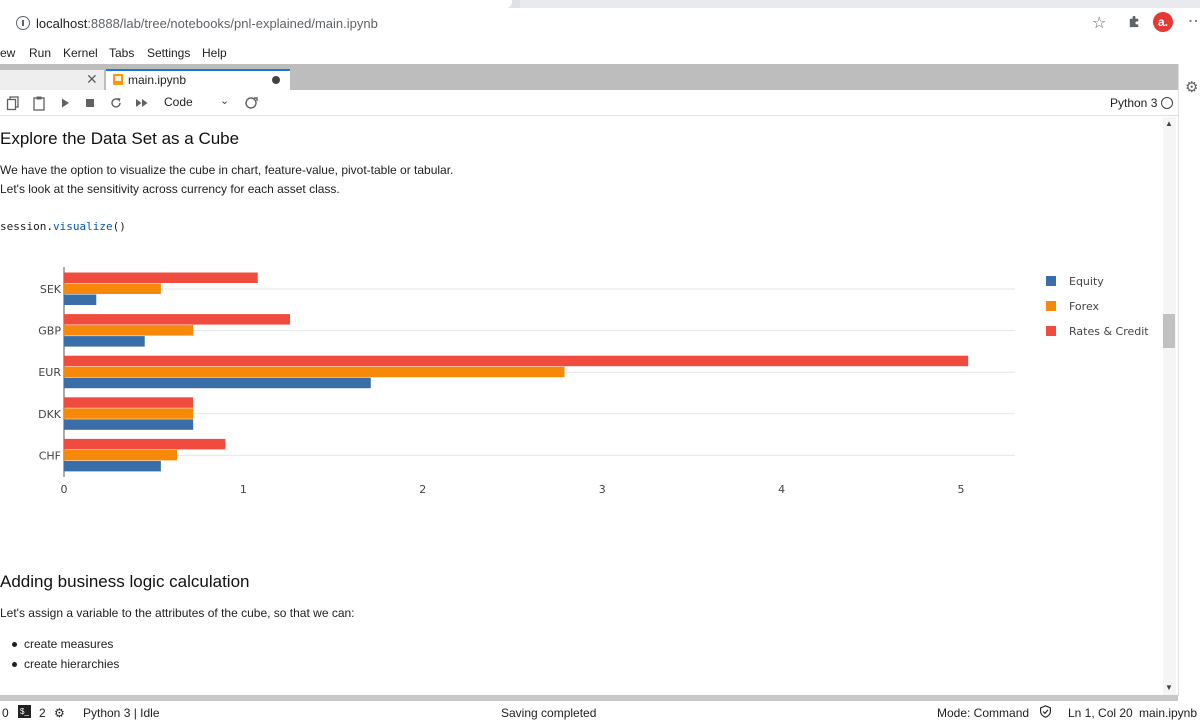  I want to click on jupyter-menubar: ew Run Kernel Tabs Settings Help, so click(600, 53).